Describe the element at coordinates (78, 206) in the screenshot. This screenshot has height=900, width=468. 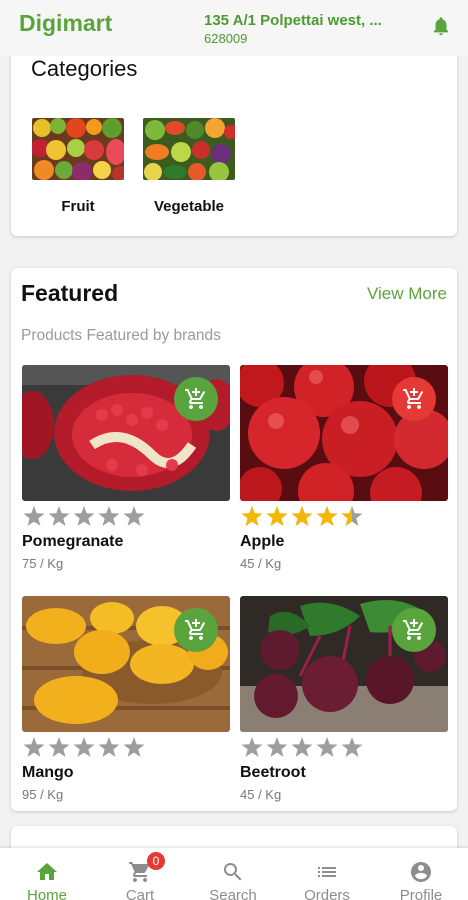
I see `category-label: Fruit` at that location.